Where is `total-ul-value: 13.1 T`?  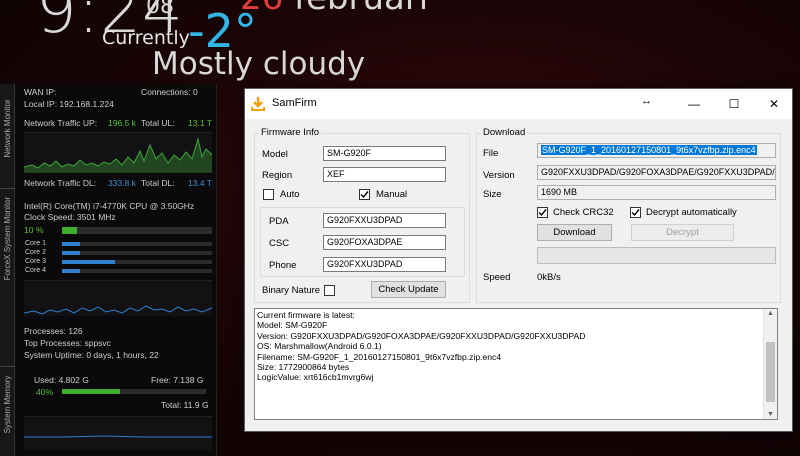 total-ul-value: 13.1 T is located at coordinates (200, 123).